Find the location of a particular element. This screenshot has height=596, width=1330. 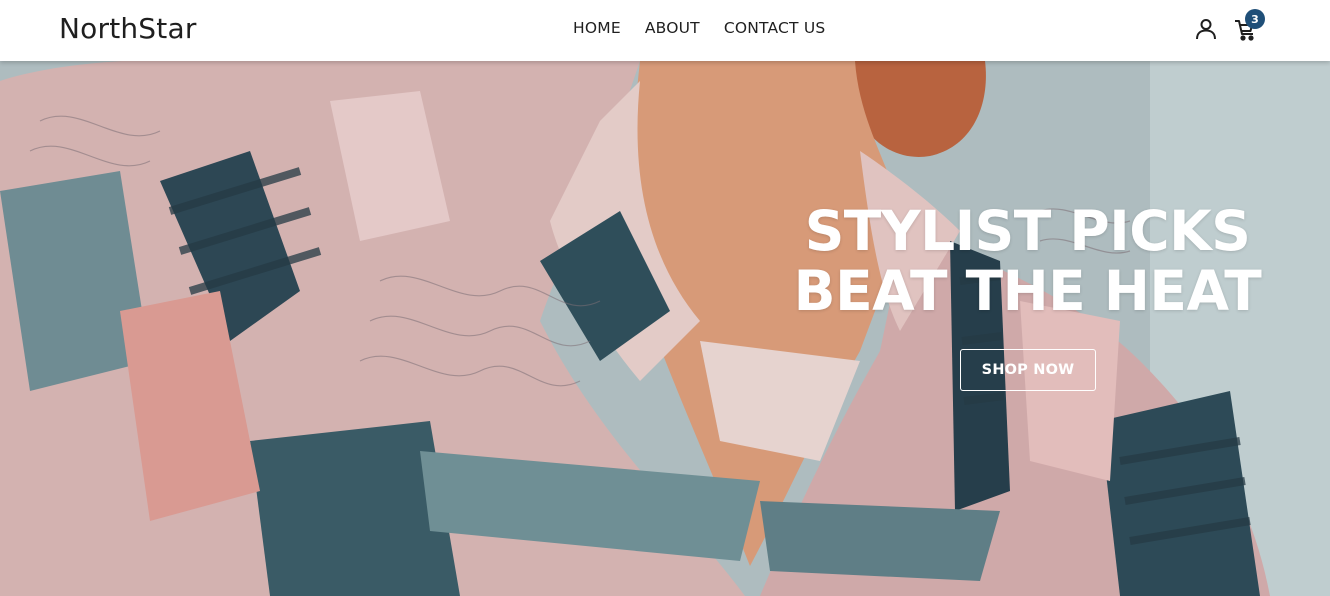

main-nav: HOME ABOUT CONTACT US is located at coordinates (699, 28).